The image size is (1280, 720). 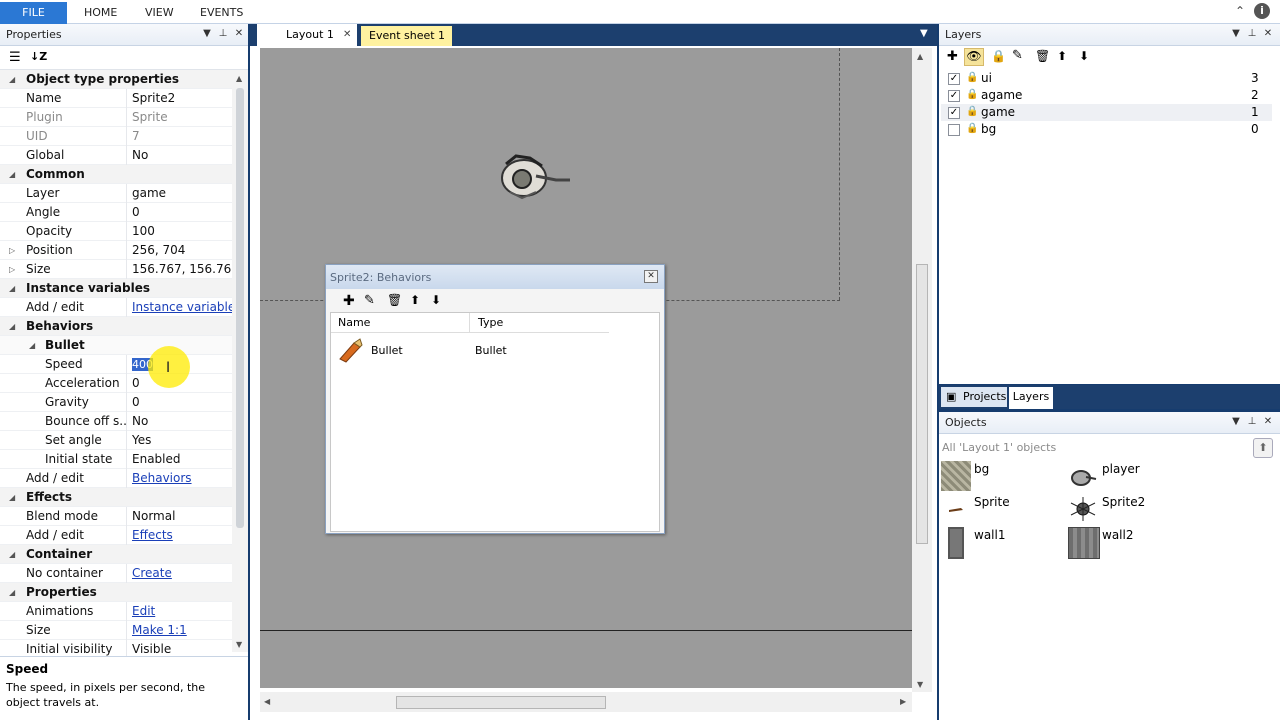 I want to click on move-up-icon: ⬆, so click(x=1062, y=56).